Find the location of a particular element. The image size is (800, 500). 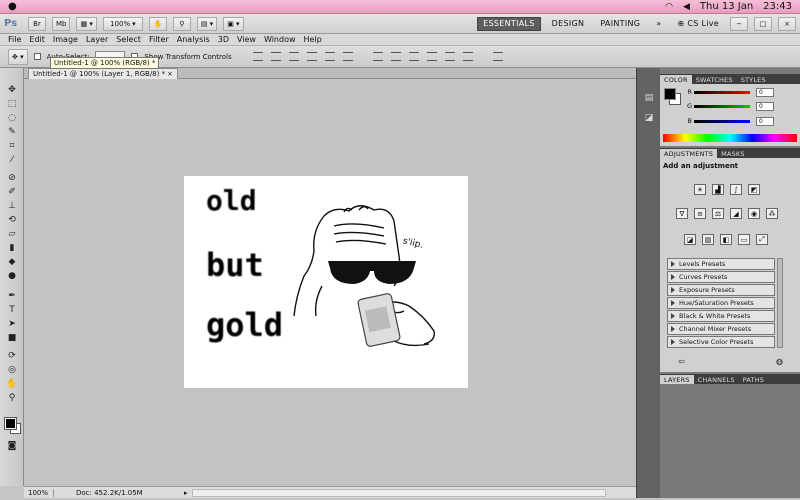

menu-view: View is located at coordinates (246, 39).